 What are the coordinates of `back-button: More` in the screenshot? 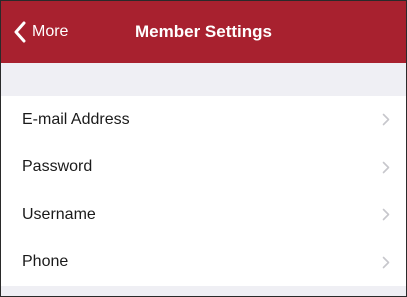 It's located at (40, 32).